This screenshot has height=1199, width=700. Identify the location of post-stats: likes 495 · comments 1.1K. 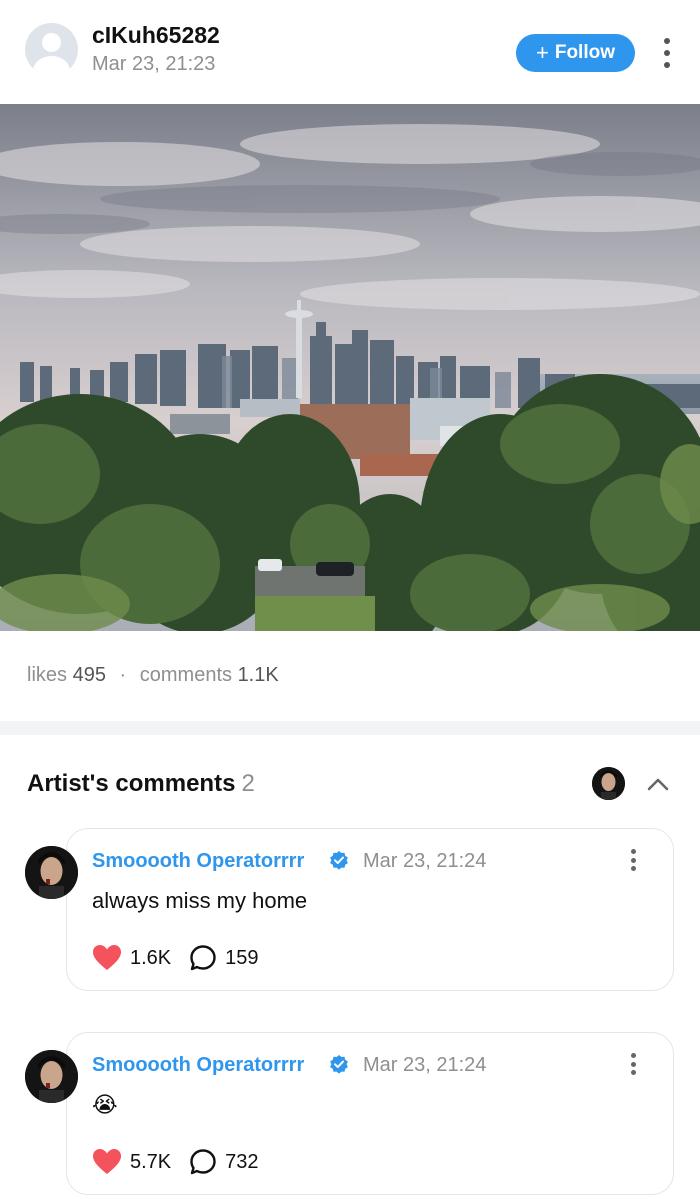
(153, 675).